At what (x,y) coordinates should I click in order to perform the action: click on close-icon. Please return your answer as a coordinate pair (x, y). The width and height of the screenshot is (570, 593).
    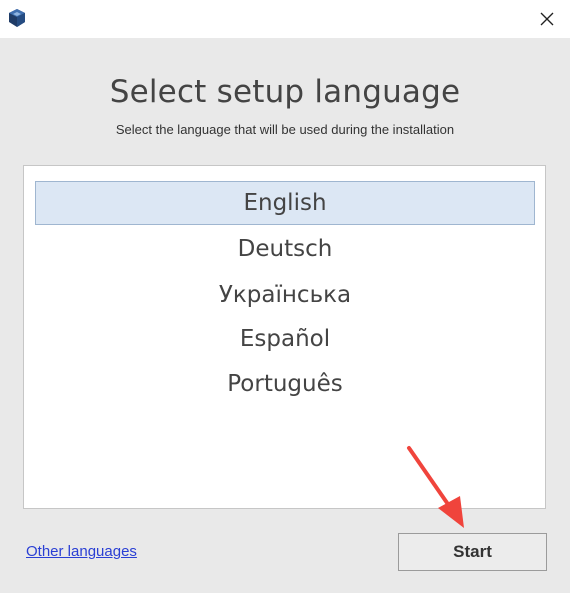
    Looking at the image, I should click on (547, 19).